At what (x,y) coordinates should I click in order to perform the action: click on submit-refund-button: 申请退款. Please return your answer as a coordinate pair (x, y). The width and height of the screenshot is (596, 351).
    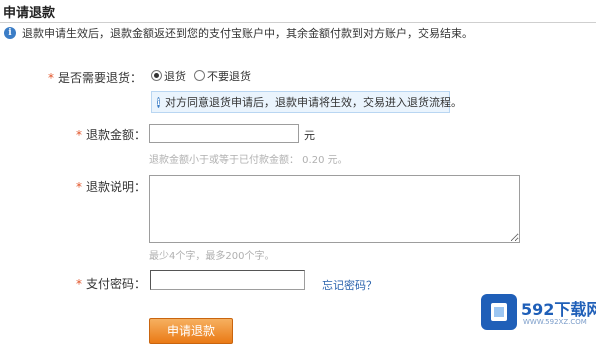
    Looking at the image, I should click on (191, 331).